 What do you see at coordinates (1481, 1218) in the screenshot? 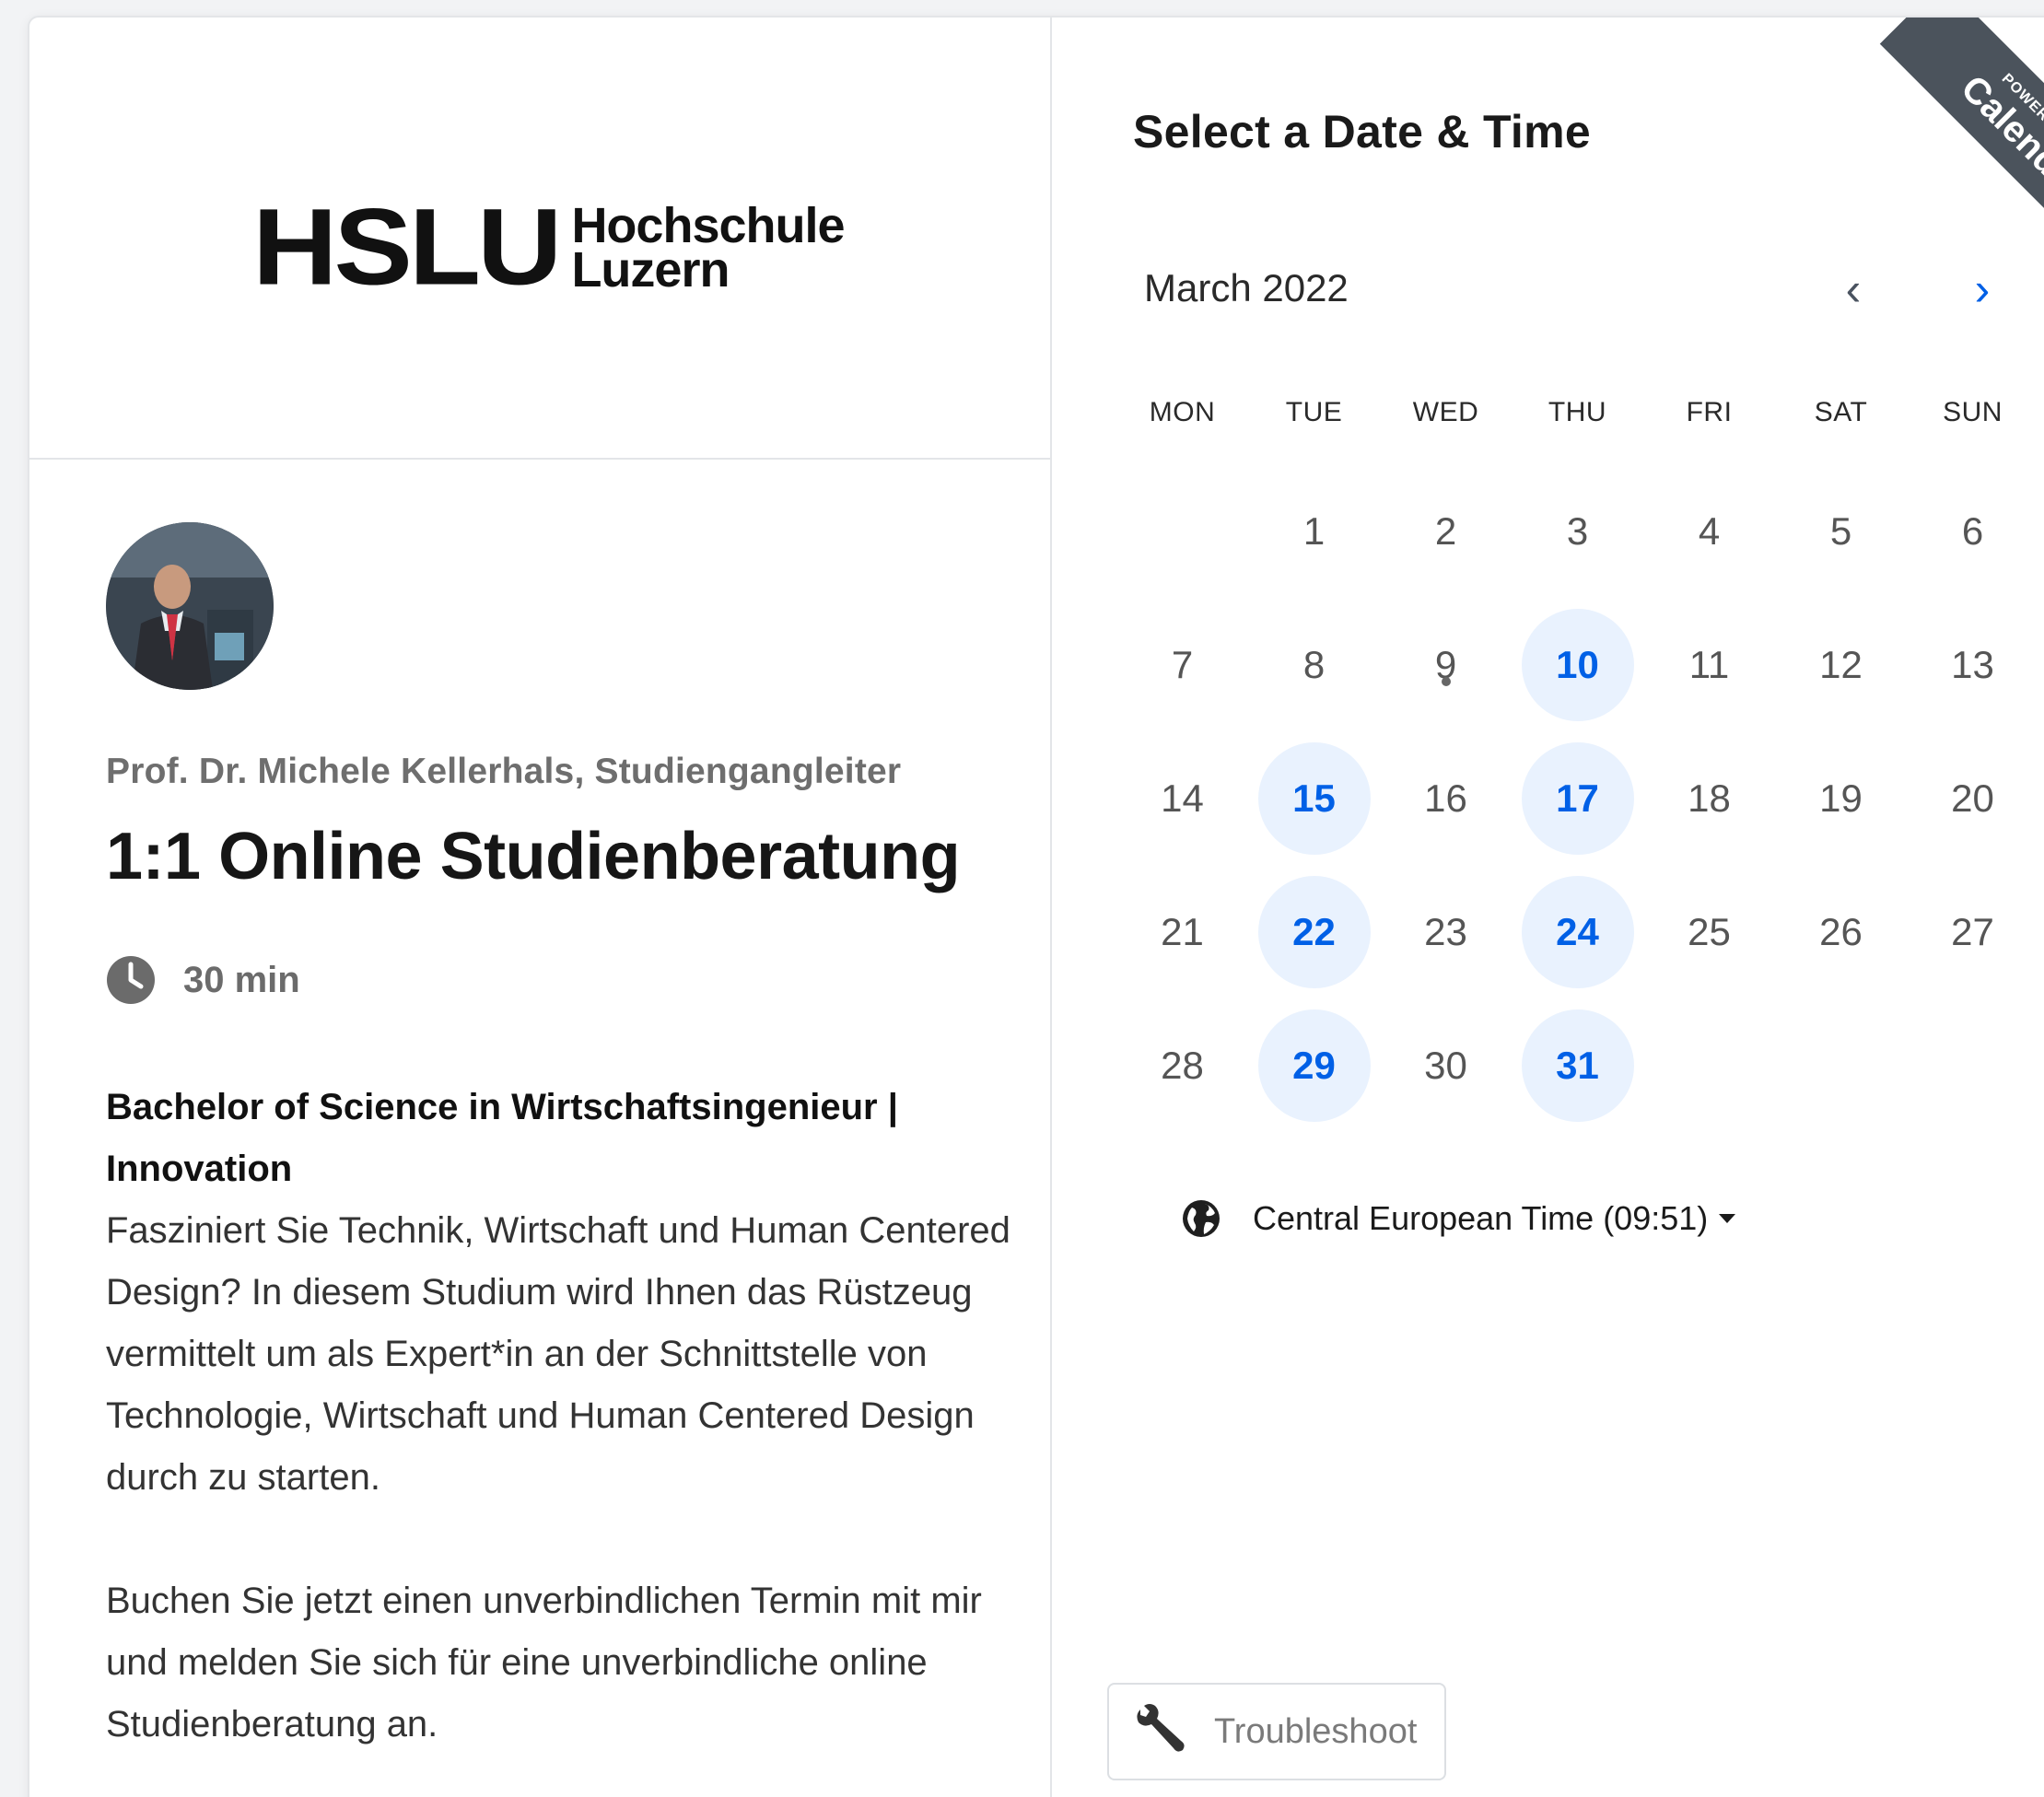
I see `timezone-label: Central European Time (09:51)` at bounding box center [1481, 1218].